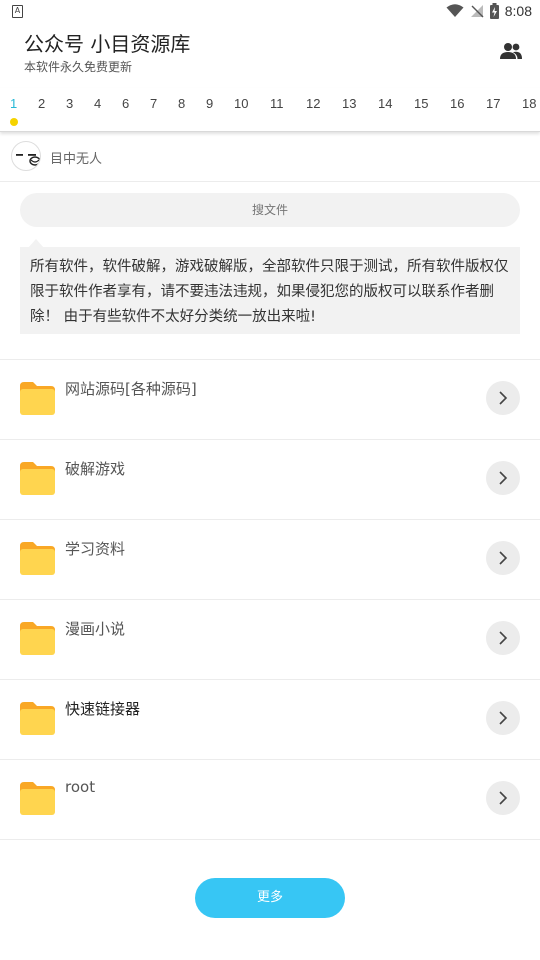 This screenshot has height=960, width=540. What do you see at coordinates (270, 720) in the screenshot?
I see `list-item: 快速链接器` at bounding box center [270, 720].